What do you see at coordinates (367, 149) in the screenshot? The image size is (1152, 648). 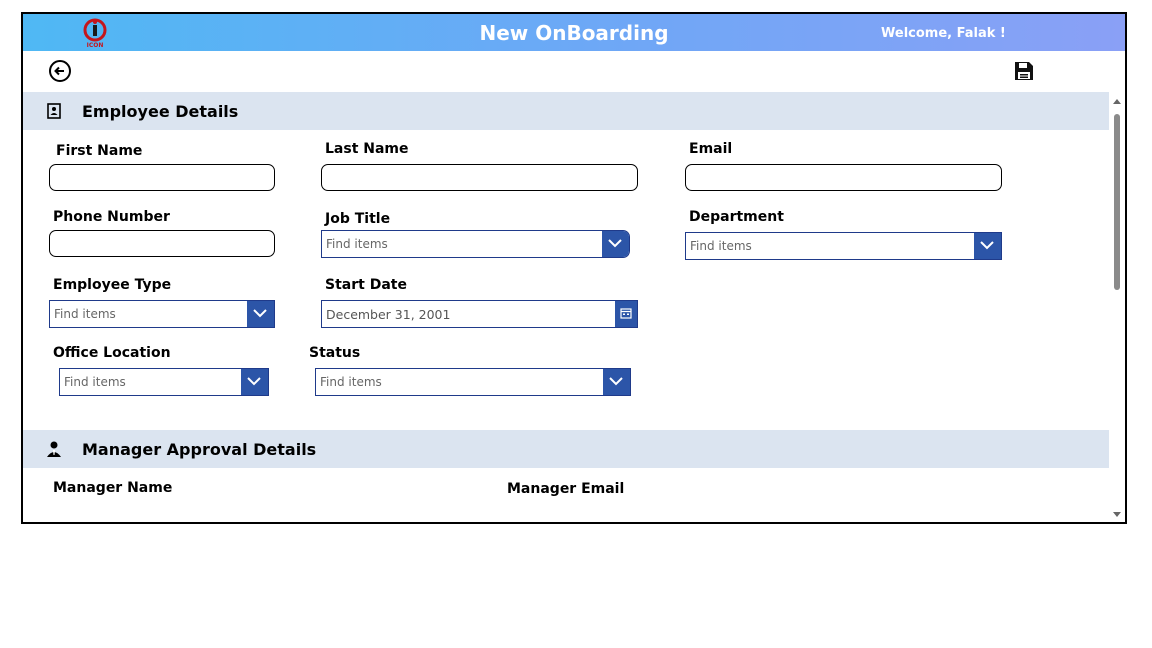 I see `last-name-label: Last Name` at bounding box center [367, 149].